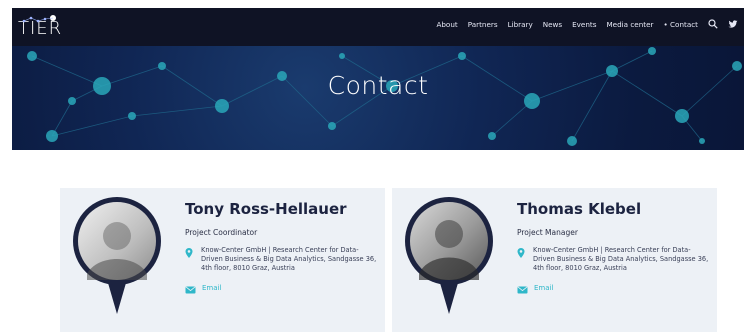 The image size is (744, 332). Describe the element at coordinates (733, 24) in the screenshot. I see `twitter-icon` at that location.